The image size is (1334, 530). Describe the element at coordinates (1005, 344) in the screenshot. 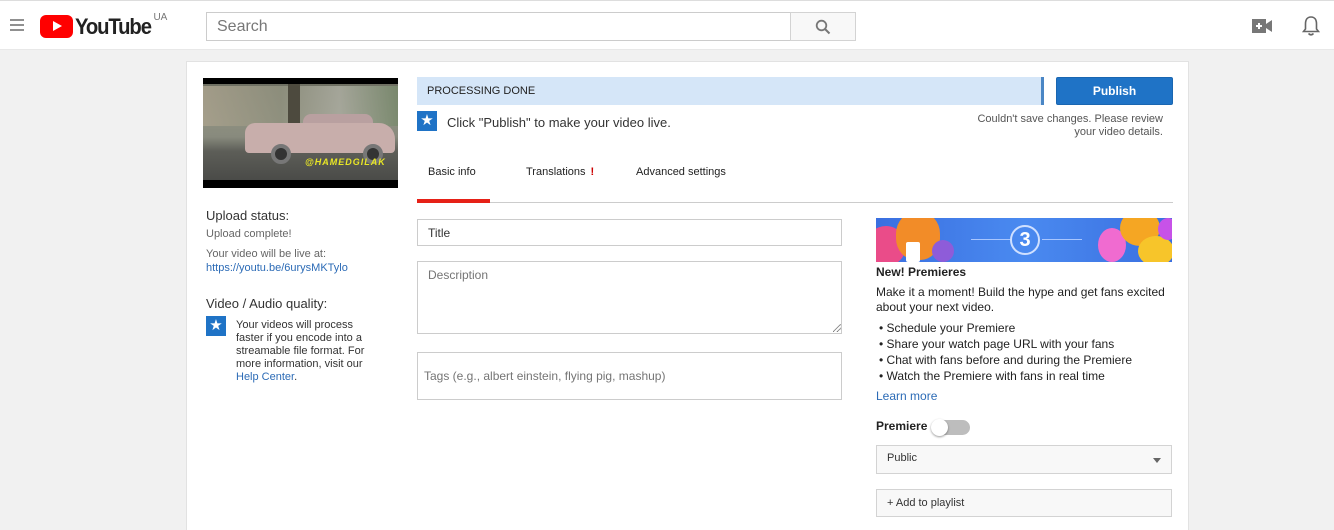

I see `list-item: Share your watch page URL with your fans` at that location.